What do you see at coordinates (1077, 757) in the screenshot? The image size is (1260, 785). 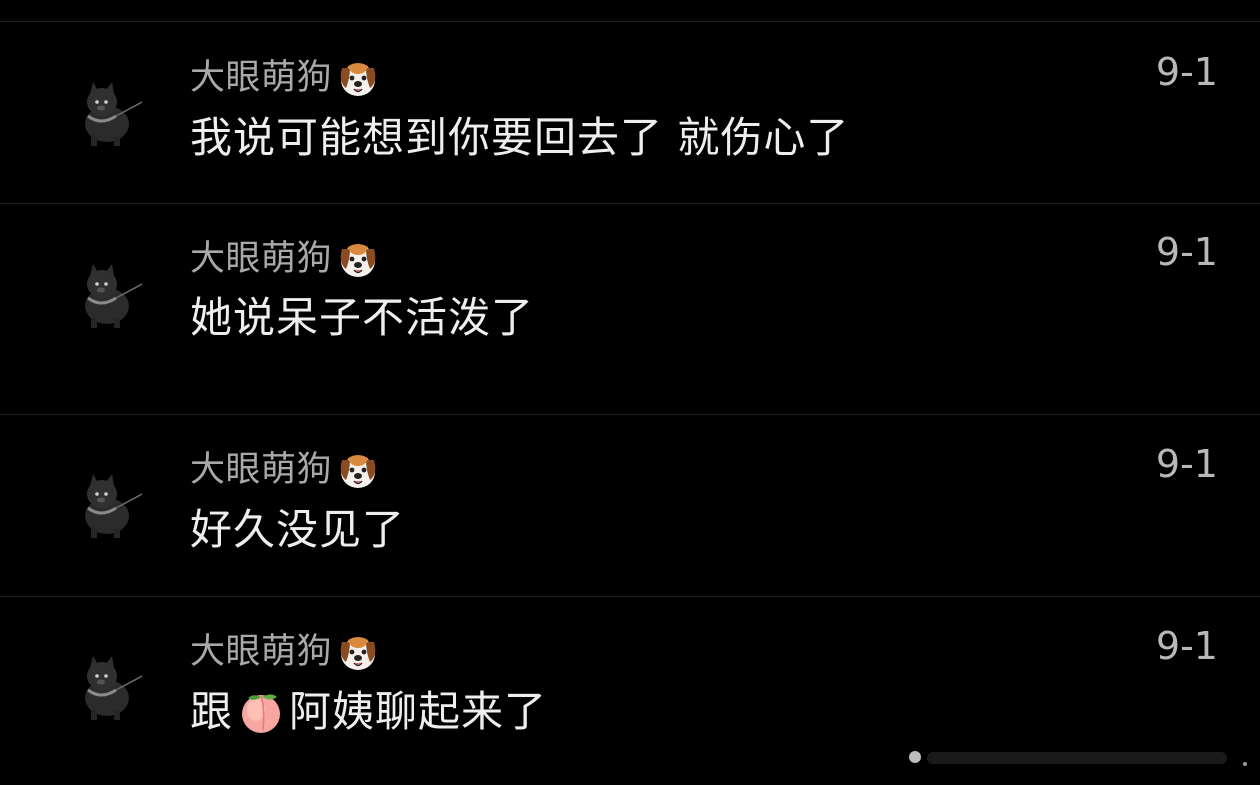 I see `watermark` at bounding box center [1077, 757].